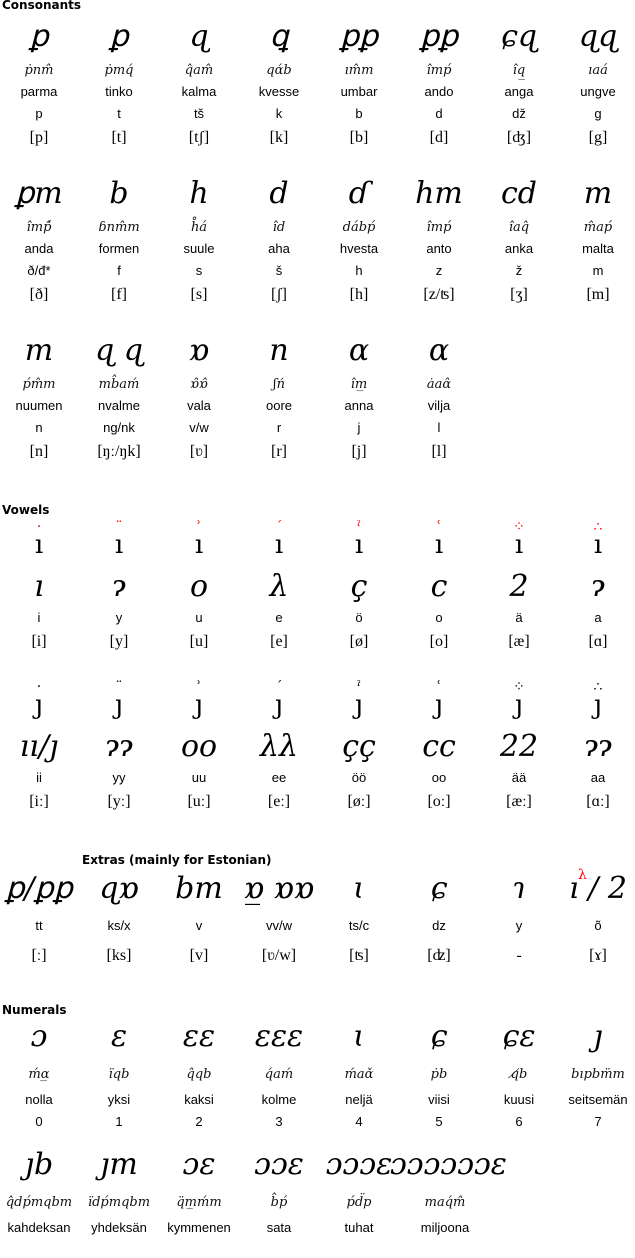 This screenshot has width=635, height=1258. I want to click on number-name: yksi, so click(119, 1099).